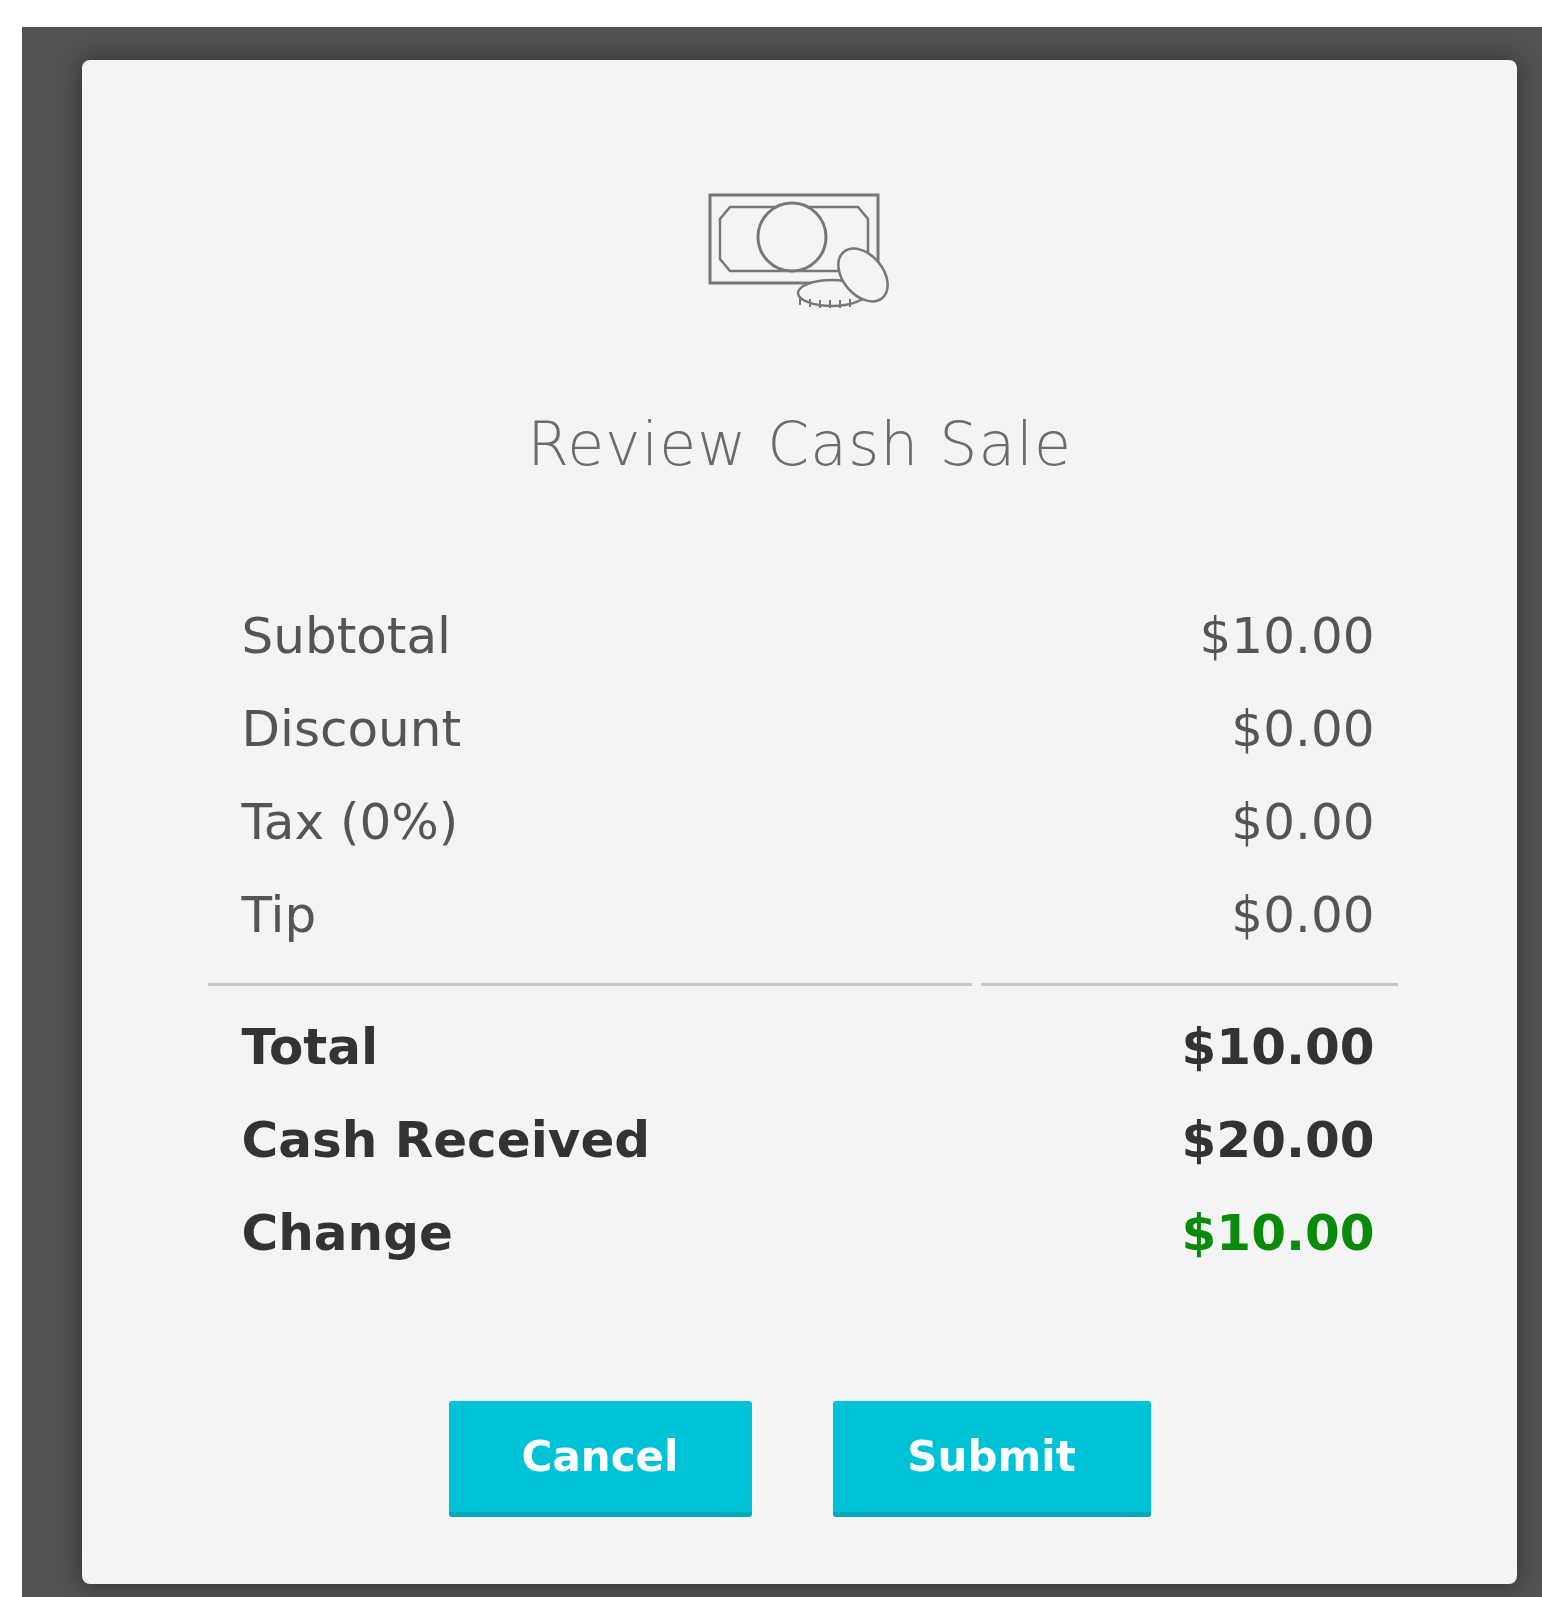 The height and width of the screenshot is (1597, 1542). Describe the element at coordinates (991, 1459) in the screenshot. I see `submit-button: Submit` at that location.